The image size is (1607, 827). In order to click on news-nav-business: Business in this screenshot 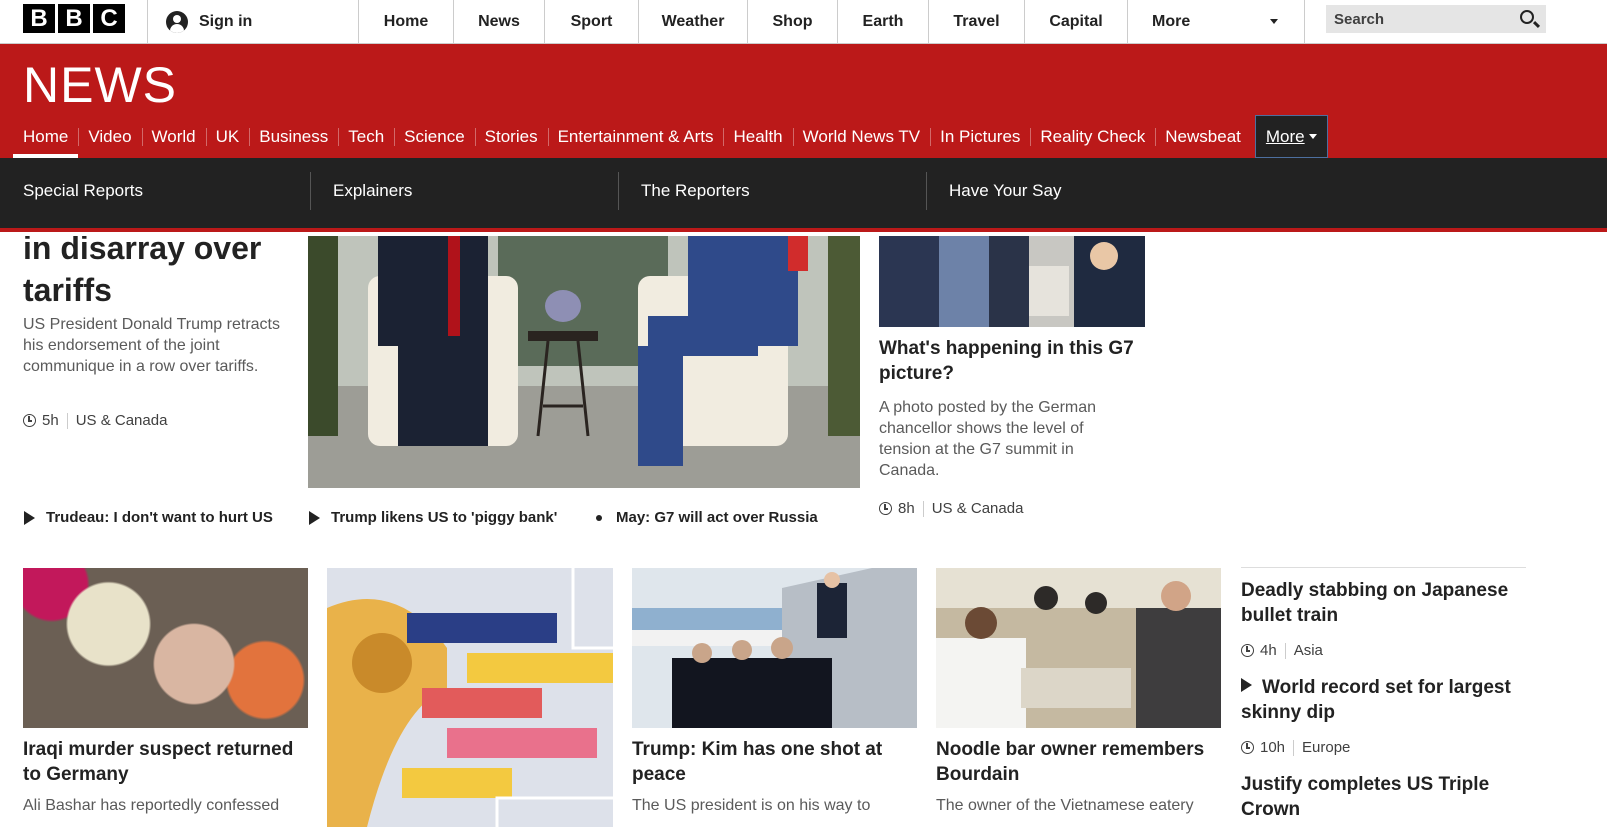, I will do `click(293, 136)`.